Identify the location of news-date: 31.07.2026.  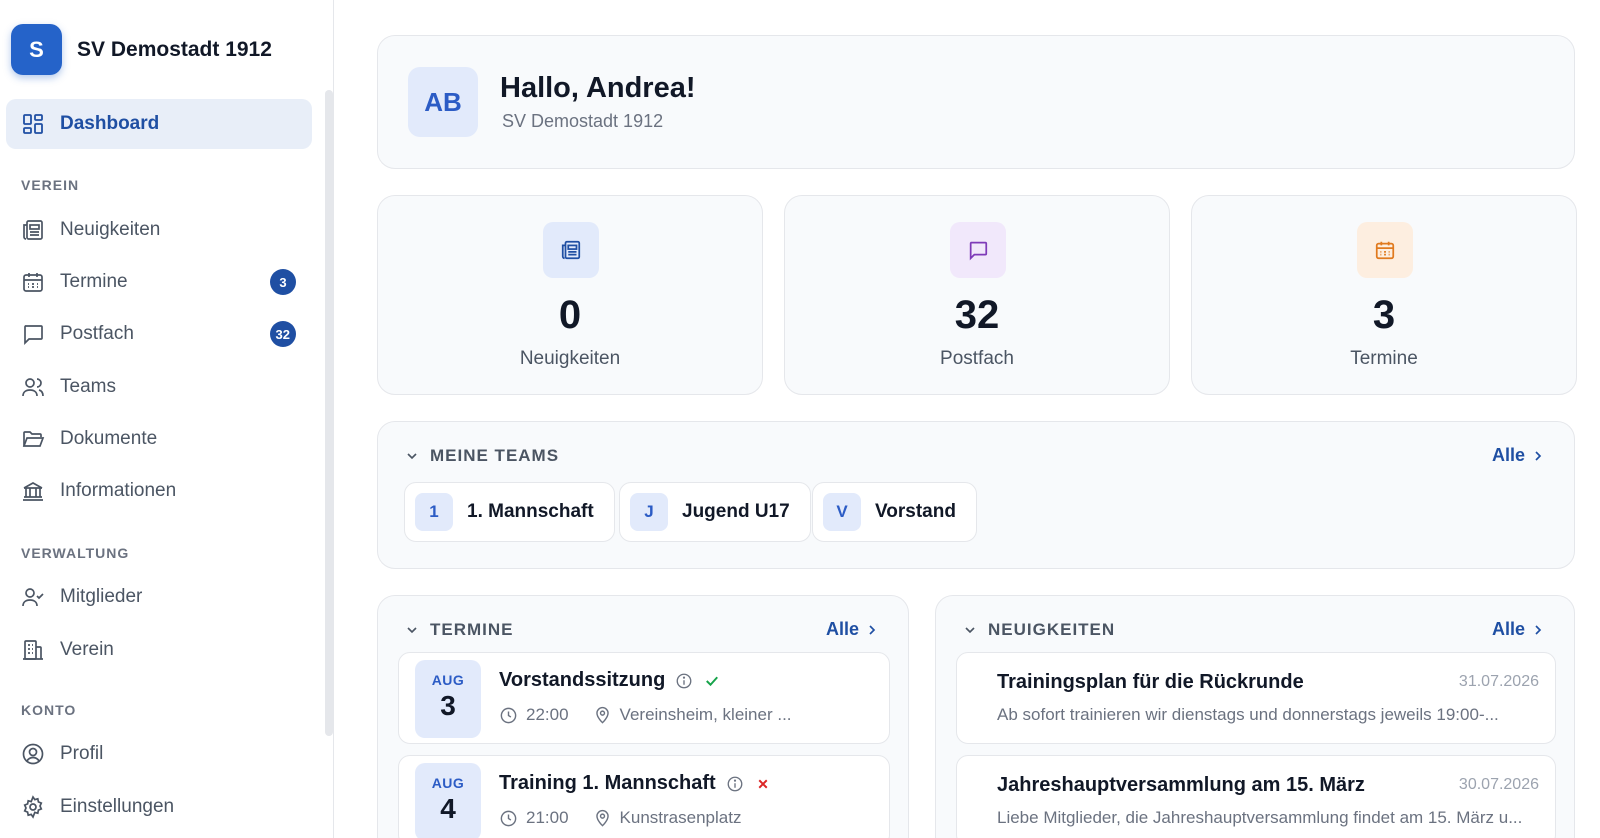
(1498, 681).